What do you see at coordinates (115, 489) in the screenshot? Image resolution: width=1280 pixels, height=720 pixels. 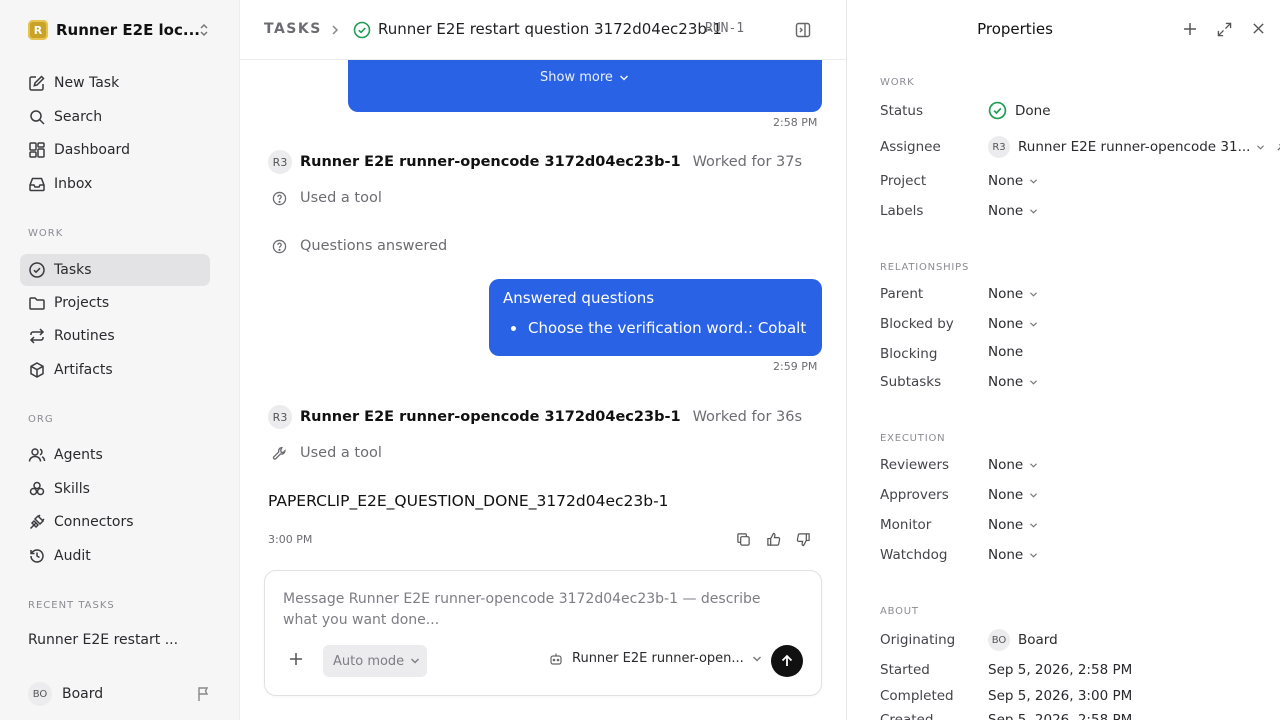 I see `nav-skills: Skills` at bounding box center [115, 489].